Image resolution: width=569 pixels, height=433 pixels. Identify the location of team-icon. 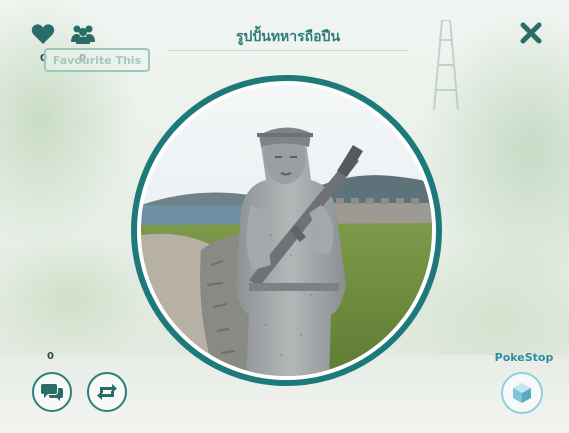
(83, 34).